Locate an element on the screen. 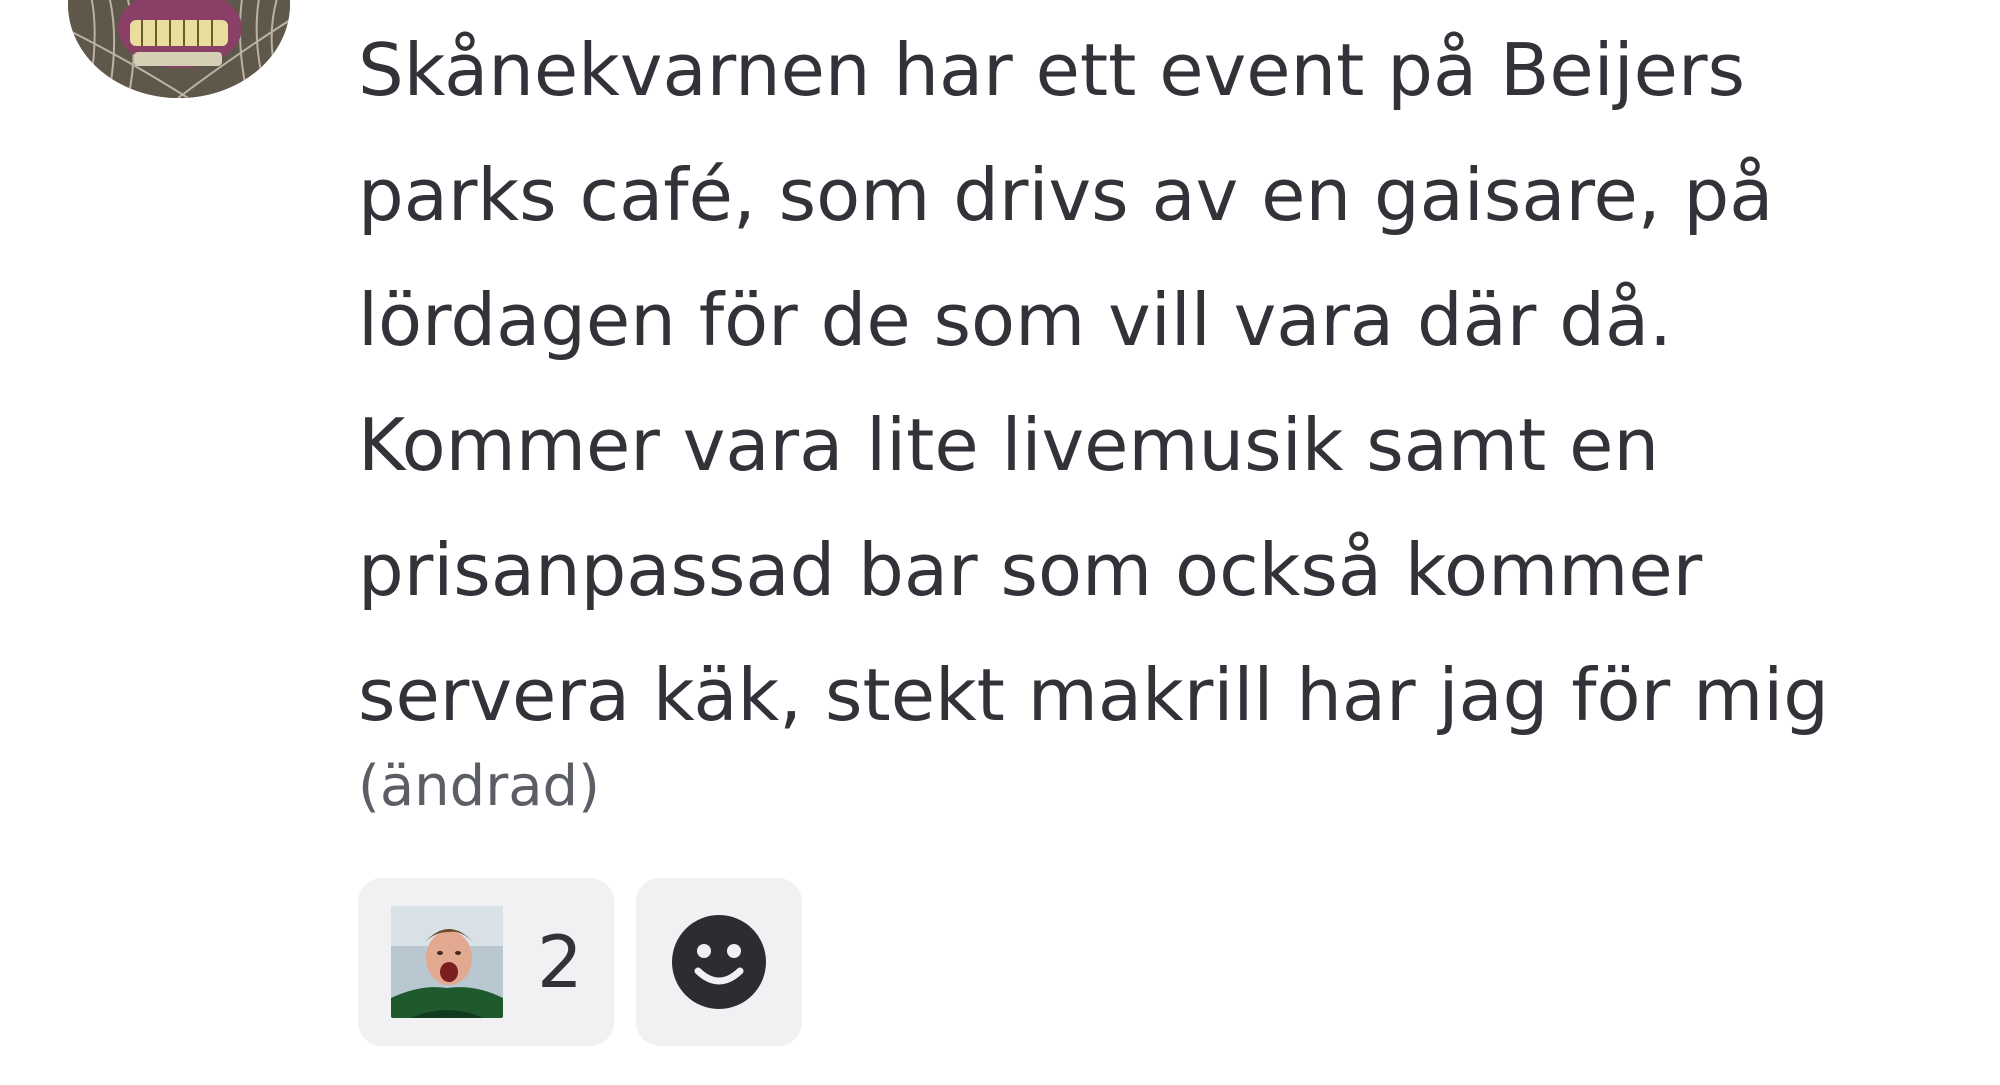  edited-label: (ändrad) is located at coordinates (479, 786).